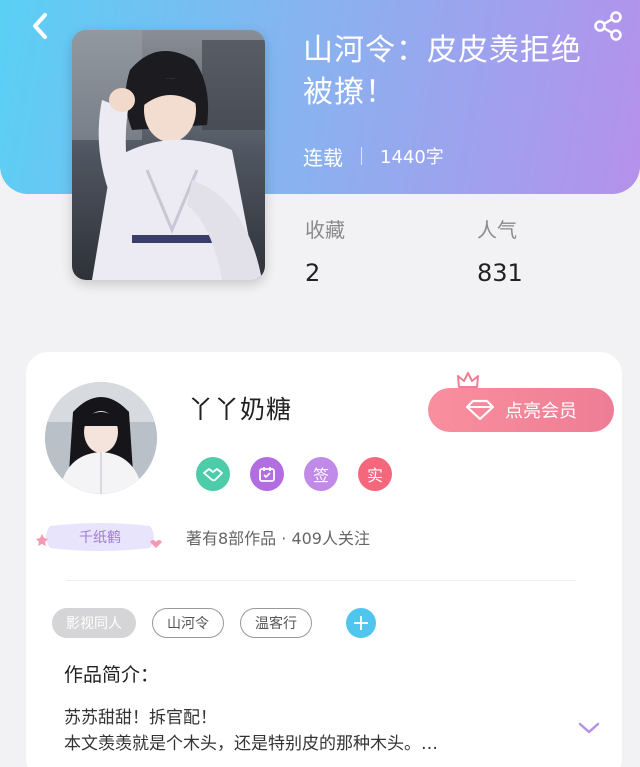 The width and height of the screenshot is (640, 767). What do you see at coordinates (325, 250) in the screenshot?
I see `favorites-stat: 收藏 2` at bounding box center [325, 250].